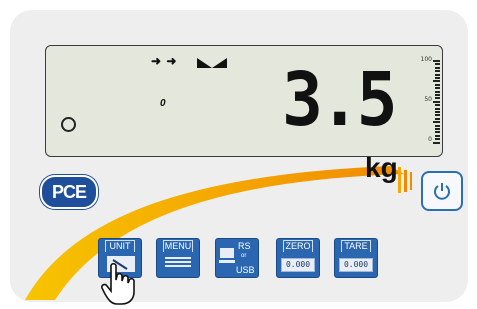 The image size is (477, 309). What do you see at coordinates (244, 256) in the screenshot?
I see `or-label: or` at bounding box center [244, 256].